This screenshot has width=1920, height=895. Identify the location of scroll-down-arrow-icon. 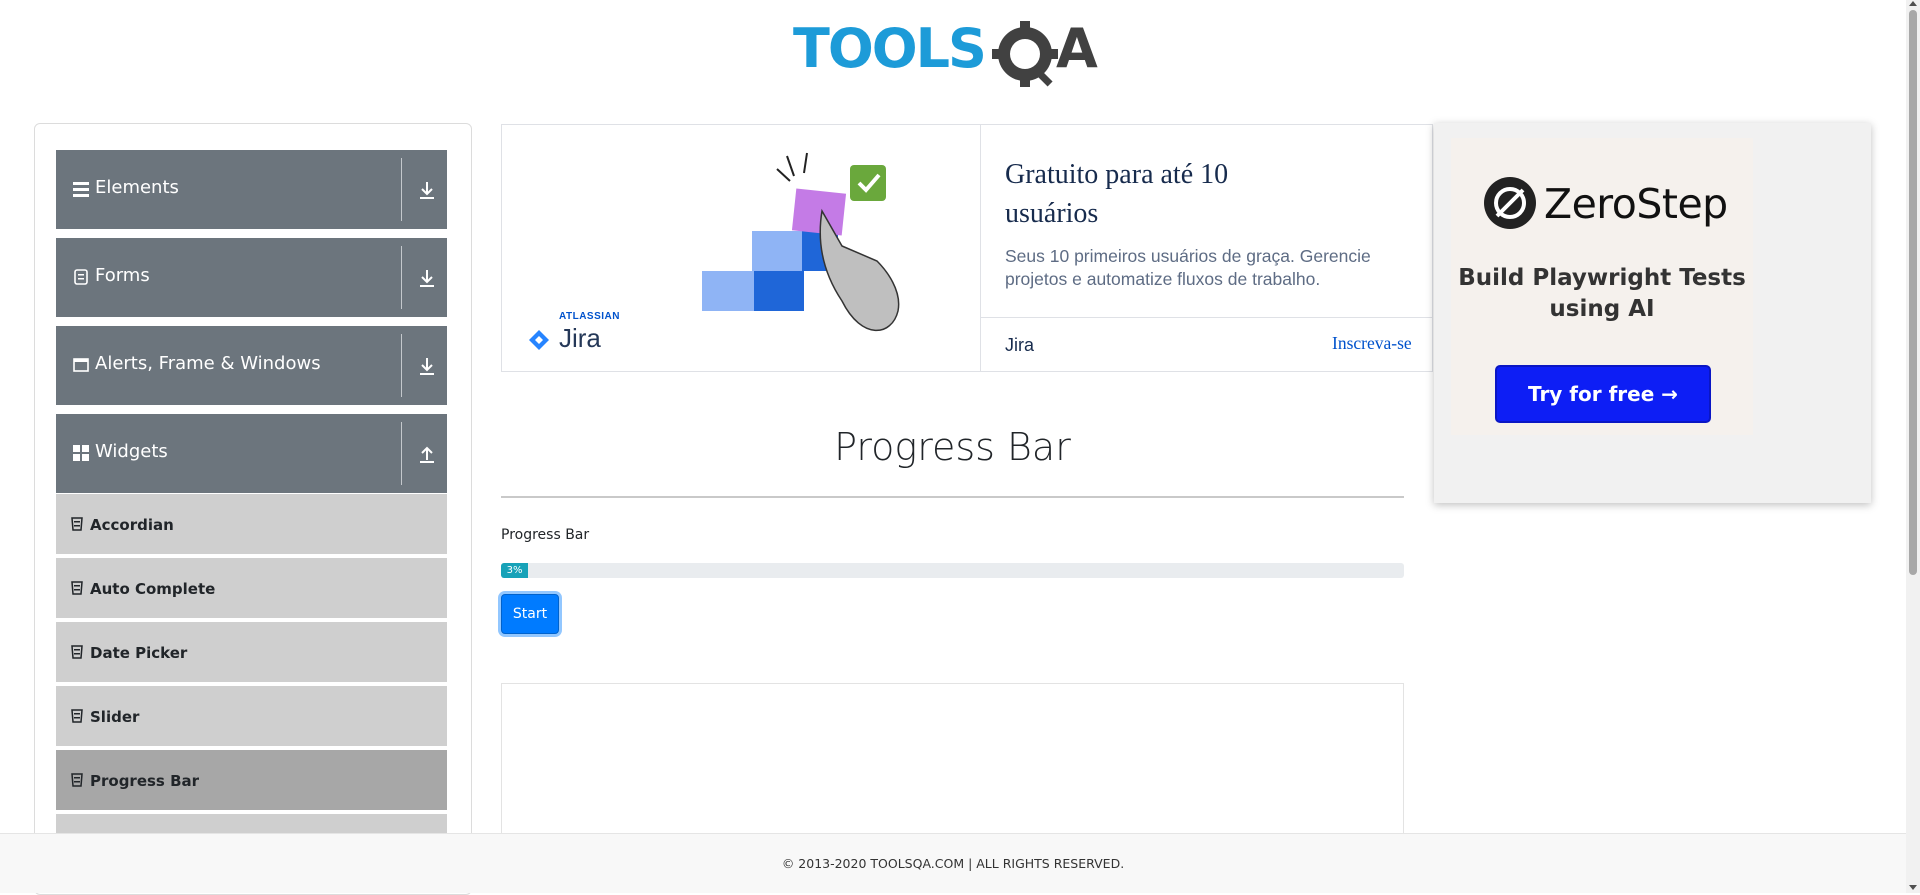
(1913, 887).